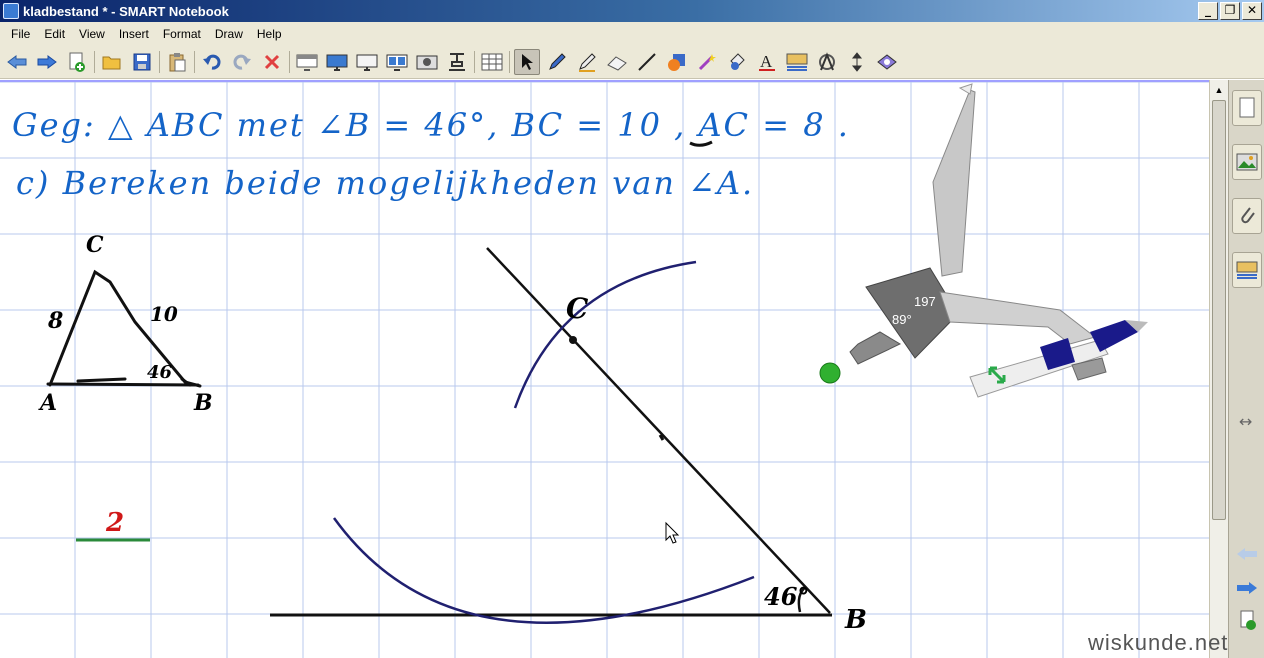 The height and width of the screenshot is (658, 1264). Describe the element at coordinates (1247, 216) in the screenshot. I see `attachments-icon` at that location.